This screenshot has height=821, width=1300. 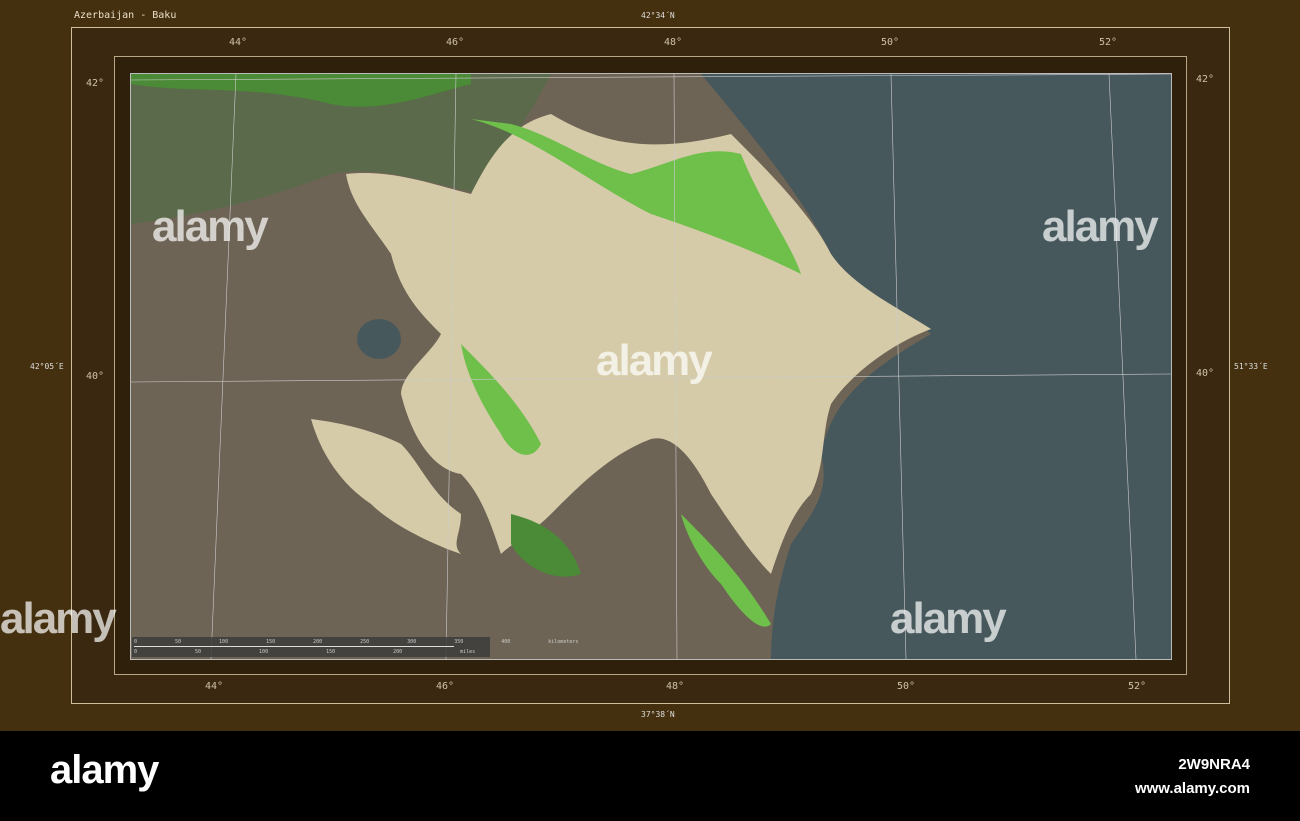 I want to click on scale-tick: 350, so click(x=459, y=642).